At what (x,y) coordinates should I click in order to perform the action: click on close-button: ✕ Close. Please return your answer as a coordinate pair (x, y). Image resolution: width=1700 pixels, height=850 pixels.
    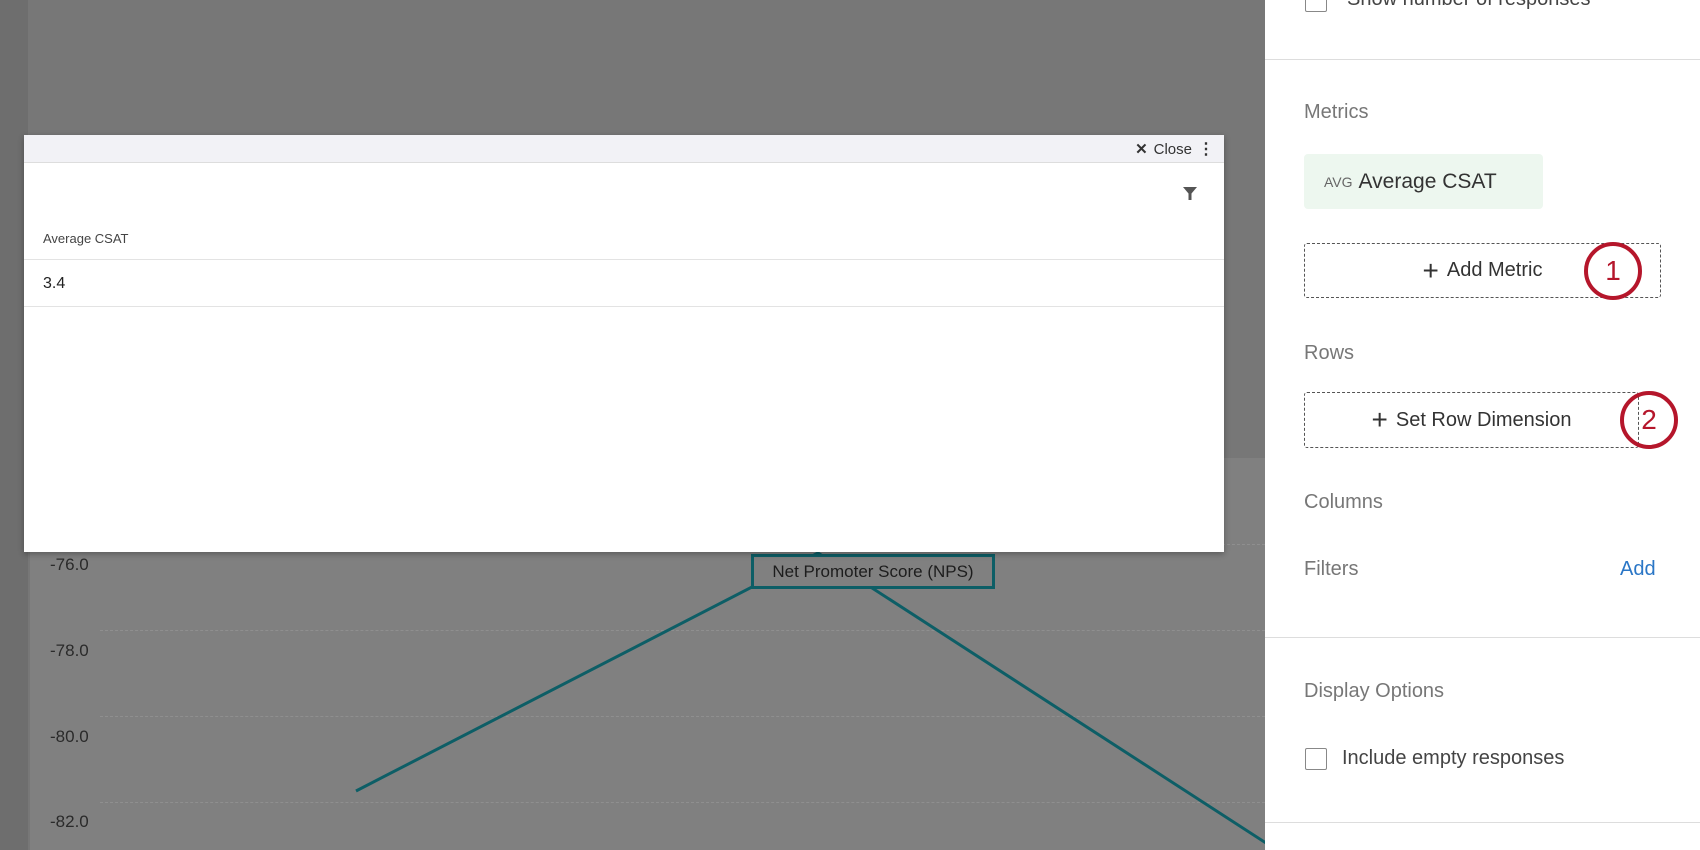
    Looking at the image, I should click on (1163, 149).